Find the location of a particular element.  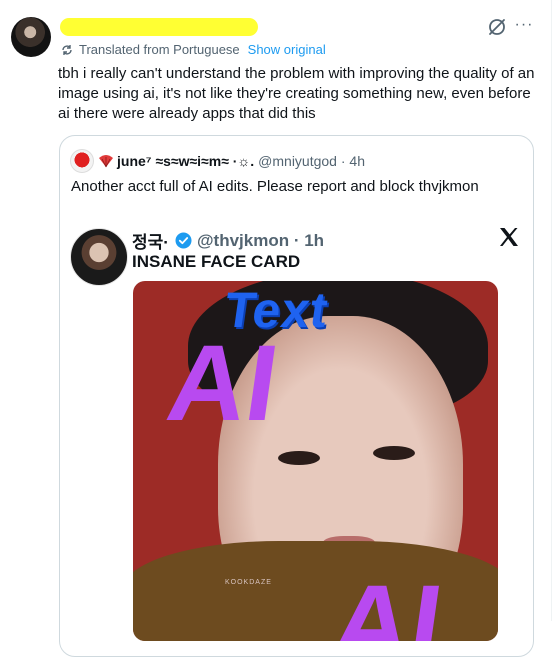

avatar is located at coordinates (31, 37).